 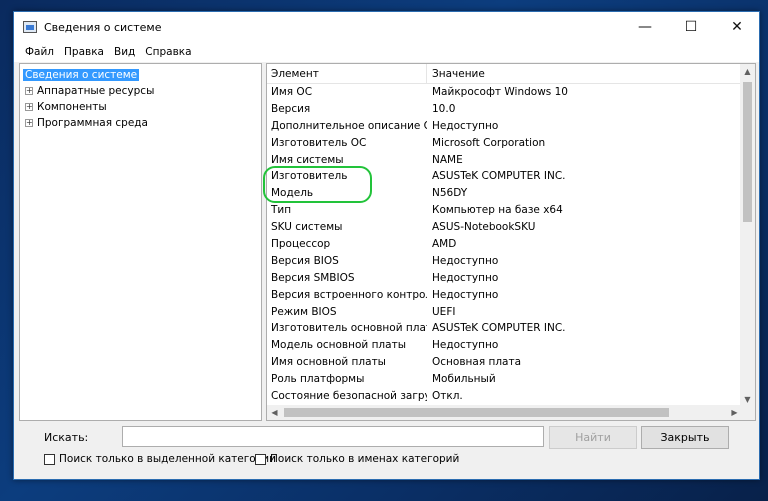 I want to click on table-row: Изготовитель ASUSTeK COMPUTER INC., so click(x=504, y=176).